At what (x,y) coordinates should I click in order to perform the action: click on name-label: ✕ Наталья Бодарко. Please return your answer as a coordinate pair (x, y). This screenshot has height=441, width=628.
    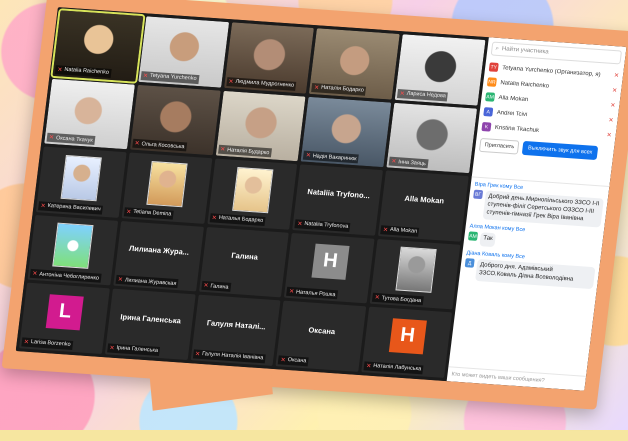
    Looking at the image, I should click on (237, 219).